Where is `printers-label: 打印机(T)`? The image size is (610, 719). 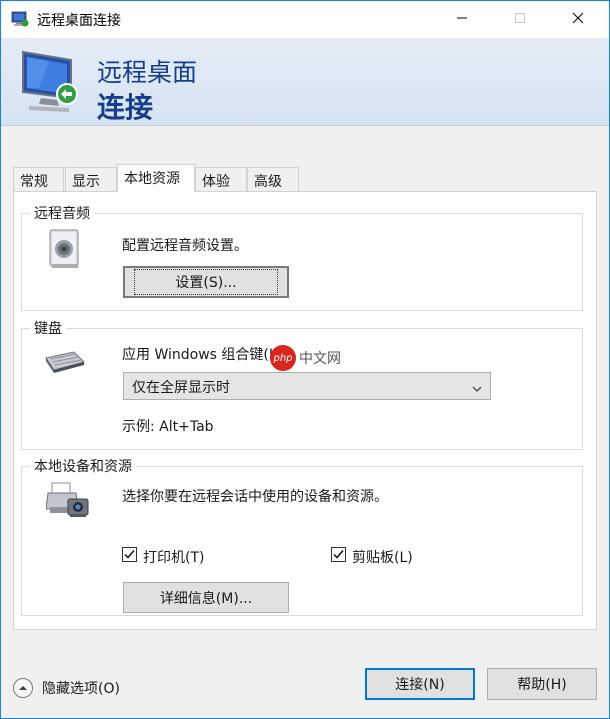 printers-label: 打印机(T) is located at coordinates (173, 557).